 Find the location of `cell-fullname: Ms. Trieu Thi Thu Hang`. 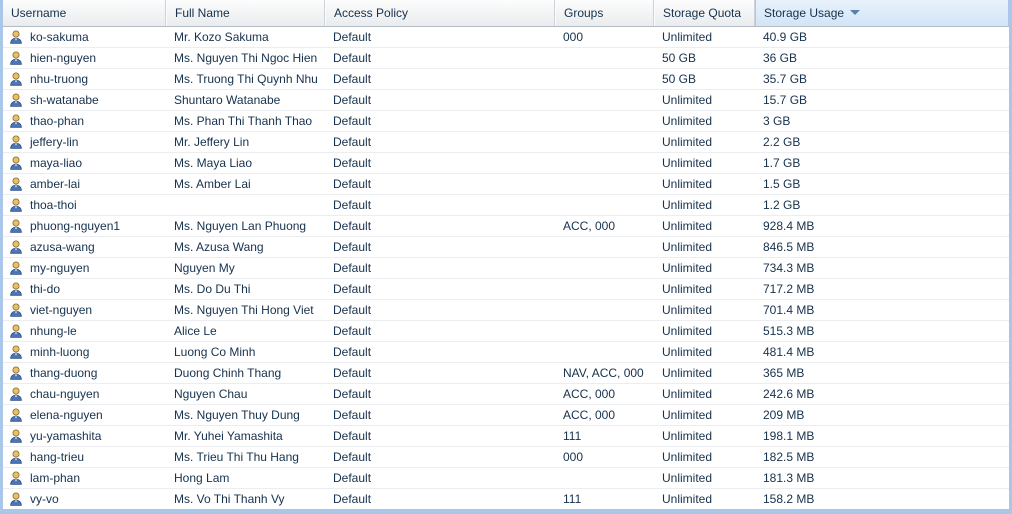

cell-fullname: Ms. Trieu Thi Thu Hang is located at coordinates (236, 457).